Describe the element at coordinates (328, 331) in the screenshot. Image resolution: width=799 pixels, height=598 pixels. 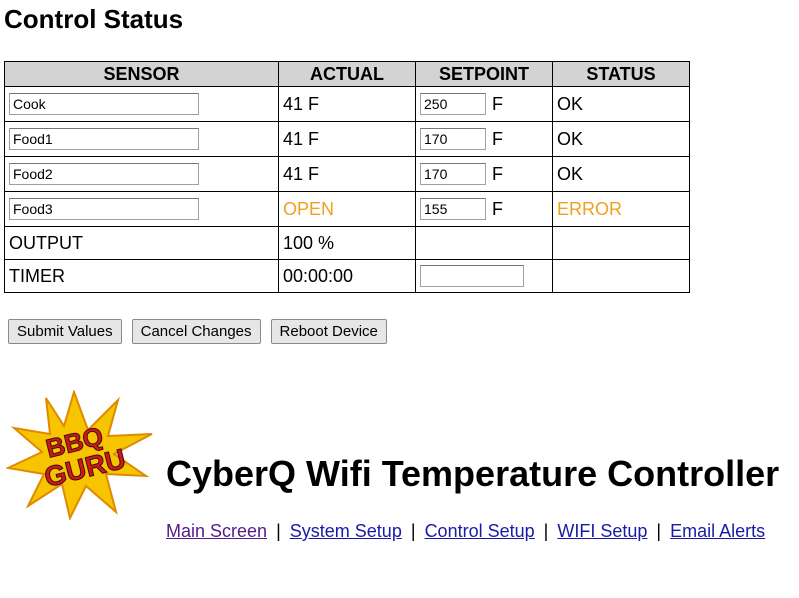
I see `reboot-device-button: Reboot Device` at that location.